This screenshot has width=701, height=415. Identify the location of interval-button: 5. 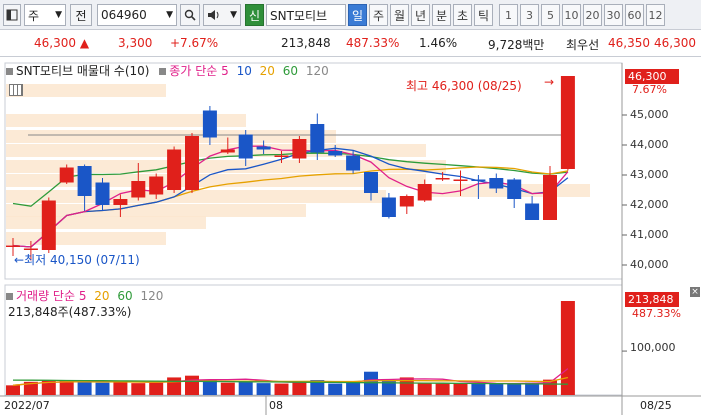
(550, 15).